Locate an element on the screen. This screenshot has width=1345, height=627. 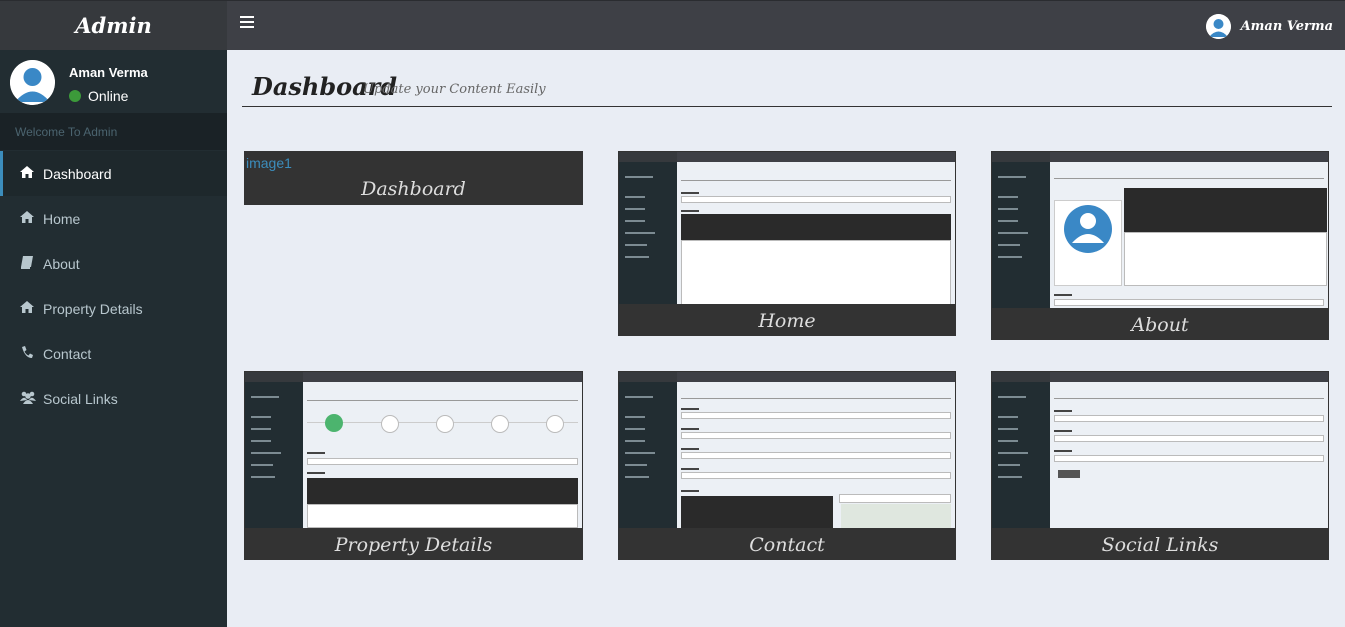
sidebar-item-dashboard: Dashboard is located at coordinates (113, 173).